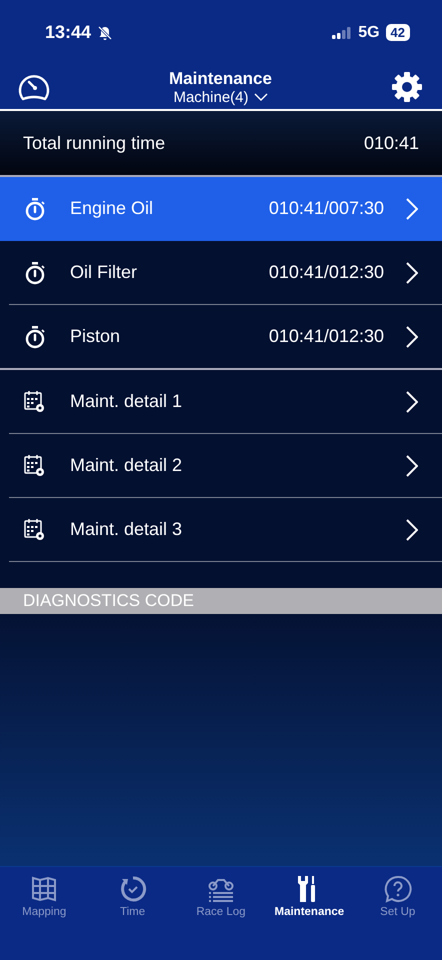 The width and height of the screenshot is (442, 960). What do you see at coordinates (221, 896) in the screenshot?
I see `tab-bar-item: Race Log` at bounding box center [221, 896].